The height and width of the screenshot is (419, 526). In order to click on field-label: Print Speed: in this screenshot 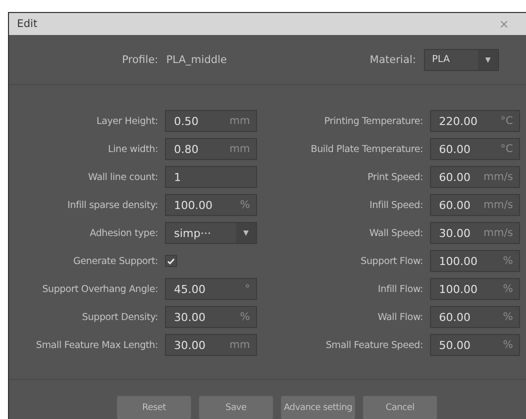, I will do `click(394, 177)`.